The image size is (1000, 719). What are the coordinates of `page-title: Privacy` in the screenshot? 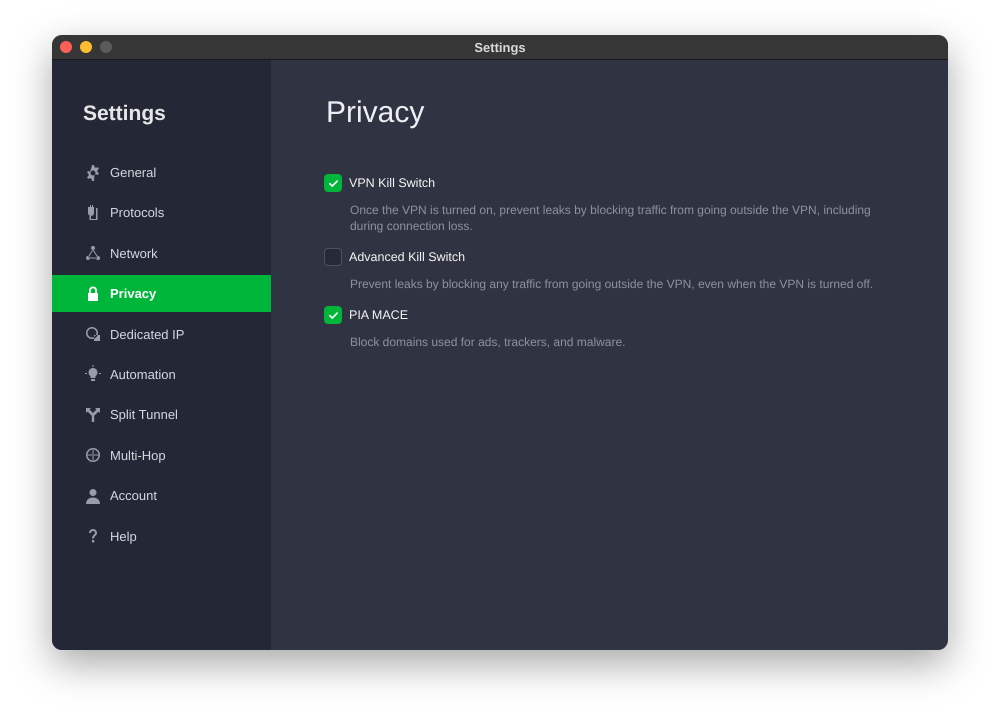 It's located at (376, 113).